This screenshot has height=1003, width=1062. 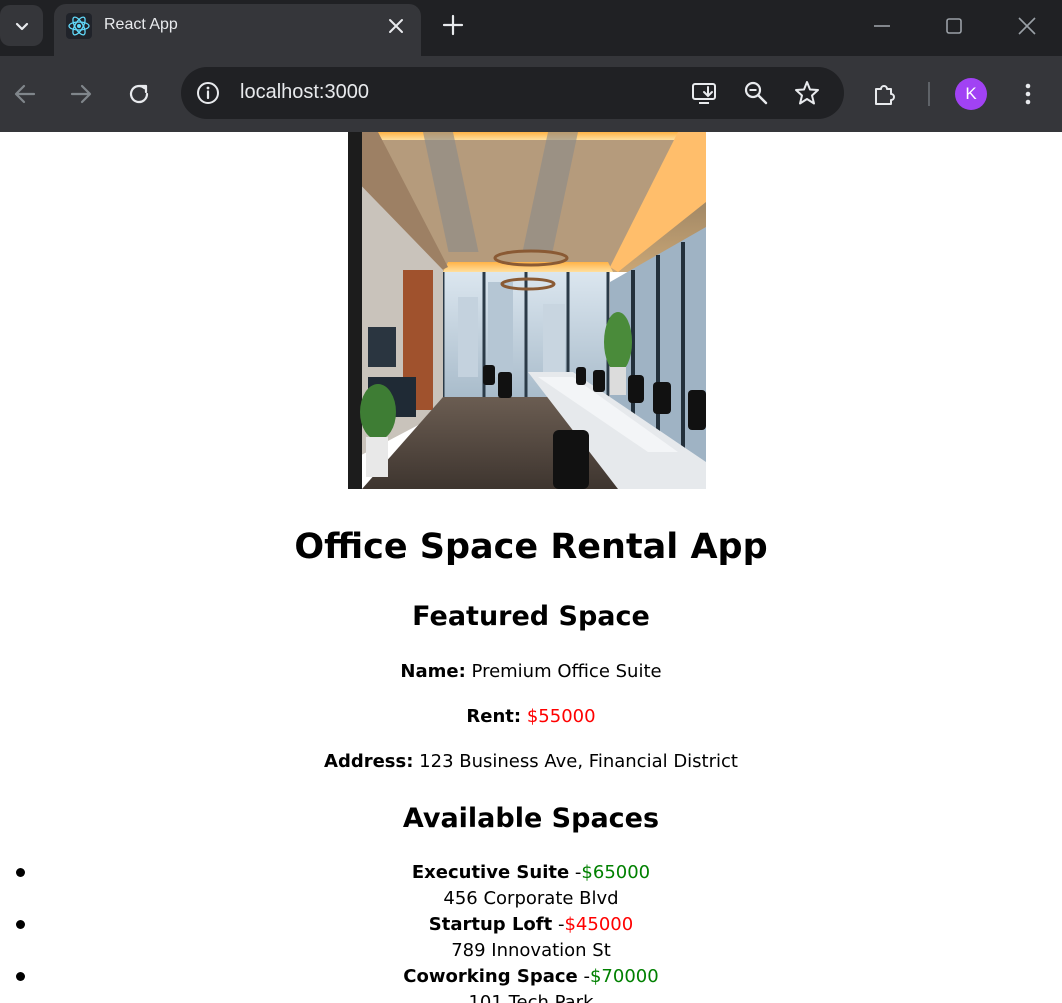 I want to click on list-item: Coworking Space -$70000 101 Tech Park, so click(x=531, y=983).